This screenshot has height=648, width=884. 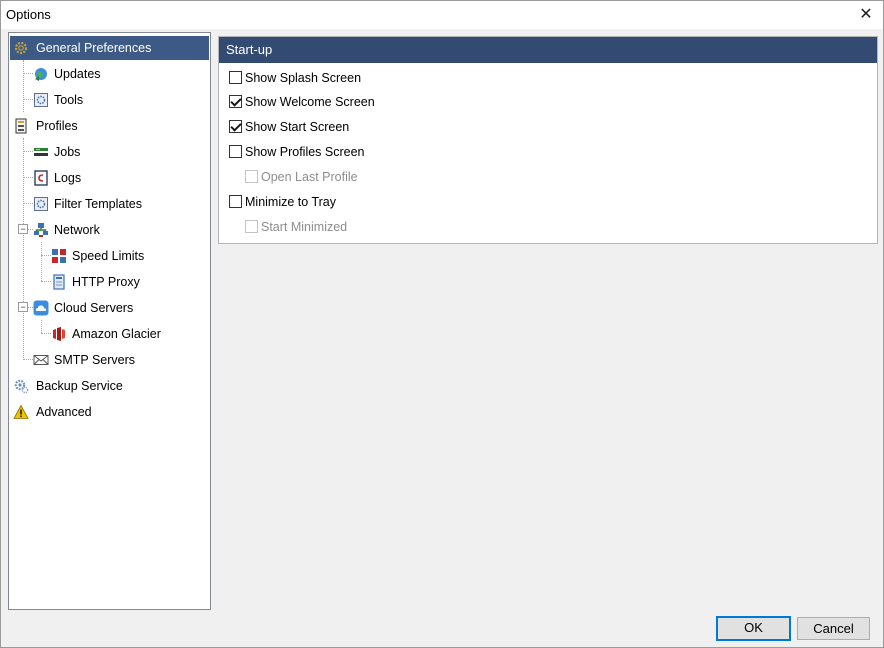 I want to click on speed-limits-icon, so click(x=59, y=256).